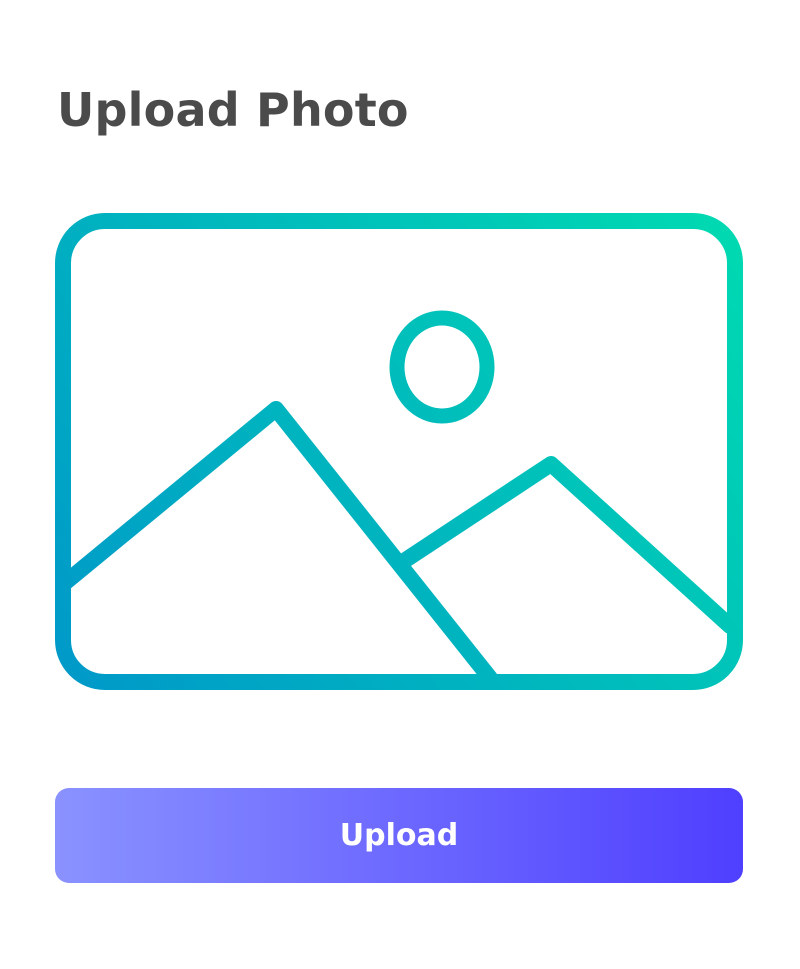 This screenshot has height=969, width=800. What do you see at coordinates (399, 835) in the screenshot?
I see `upload-button: Upload` at bounding box center [399, 835].